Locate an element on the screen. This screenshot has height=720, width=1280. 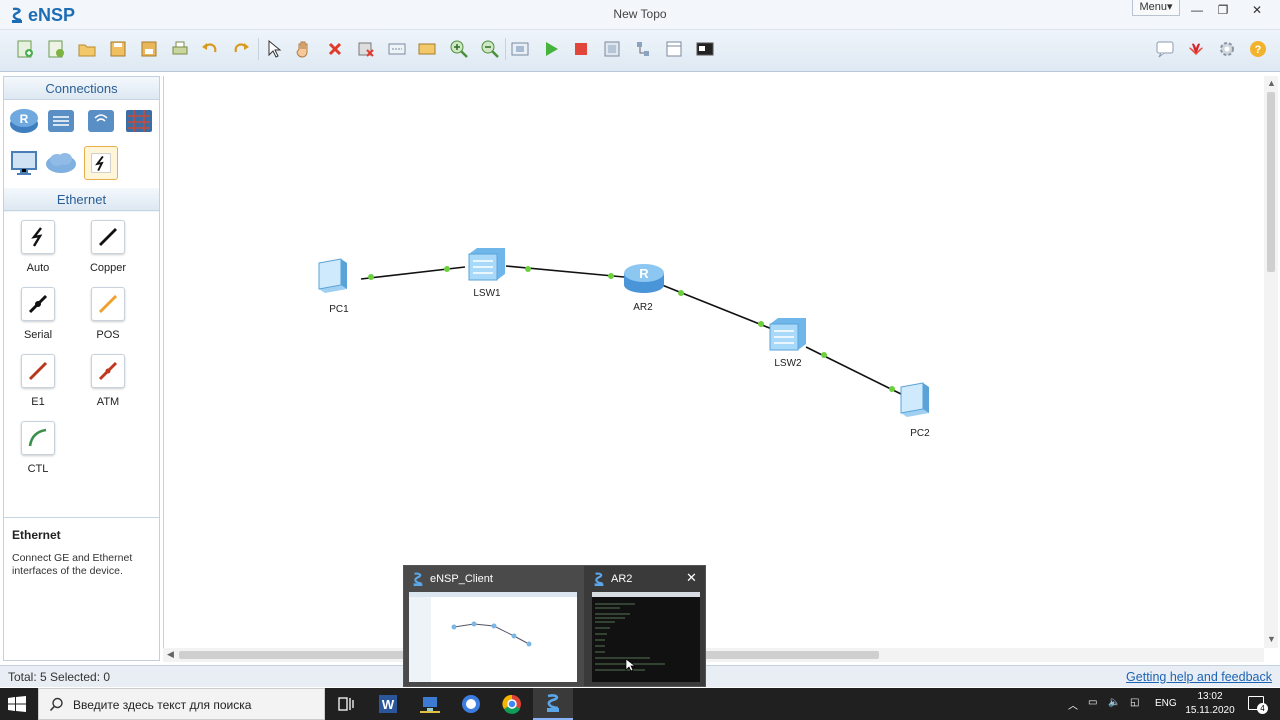
cable-label: Copper is located at coordinates (108, 268).